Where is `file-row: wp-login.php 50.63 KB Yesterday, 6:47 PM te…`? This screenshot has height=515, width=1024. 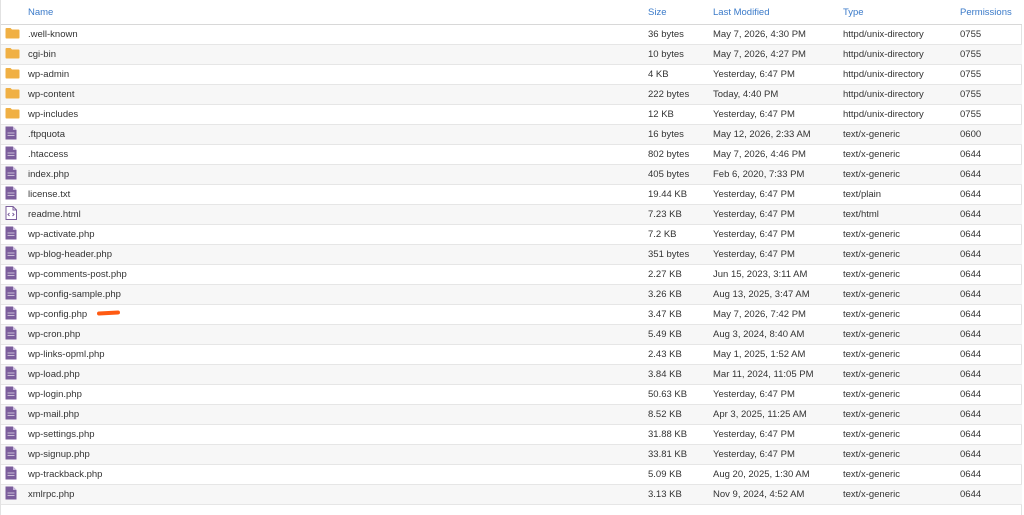 file-row: wp-login.php 50.63 KB Yesterday, 6:47 PM te… is located at coordinates (511, 394).